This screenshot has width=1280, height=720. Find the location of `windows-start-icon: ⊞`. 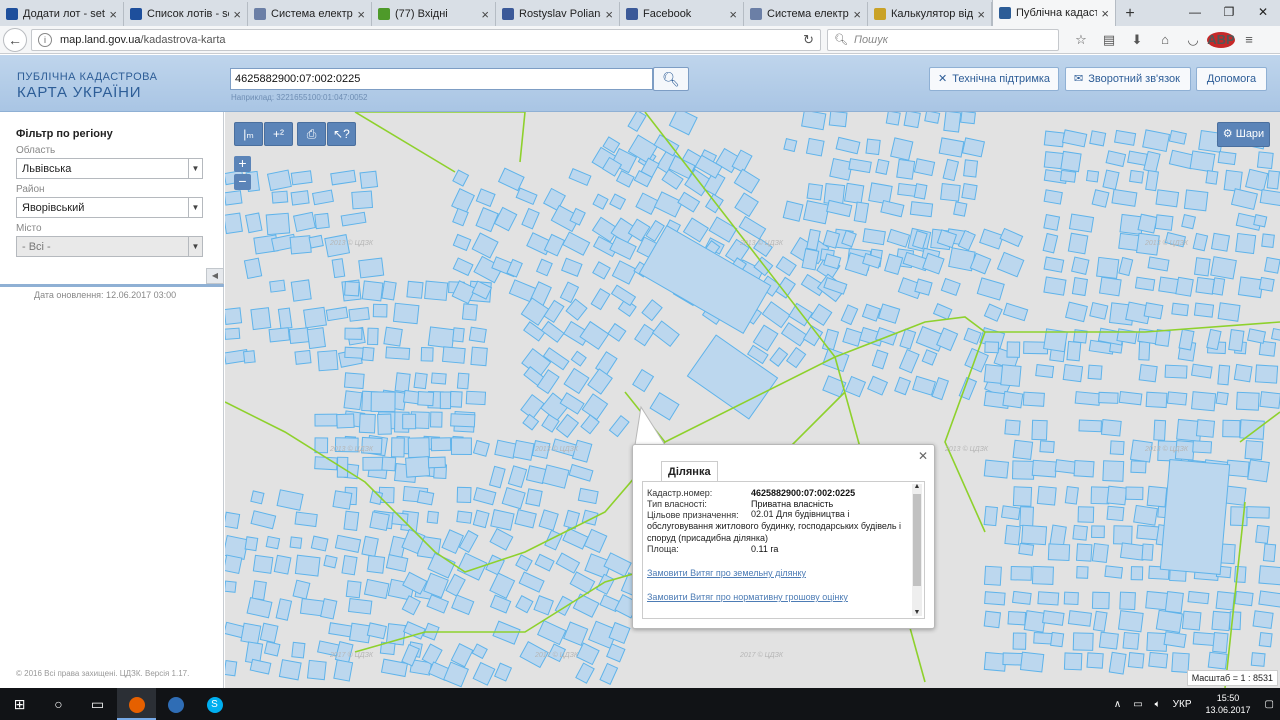

windows-start-icon: ⊞ is located at coordinates (19, 704).